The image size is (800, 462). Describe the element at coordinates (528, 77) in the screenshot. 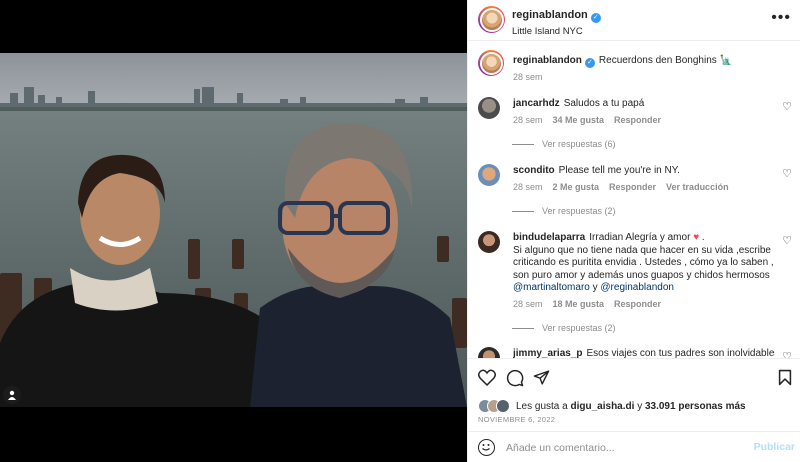

I see `caption-time: 28 sem` at that location.